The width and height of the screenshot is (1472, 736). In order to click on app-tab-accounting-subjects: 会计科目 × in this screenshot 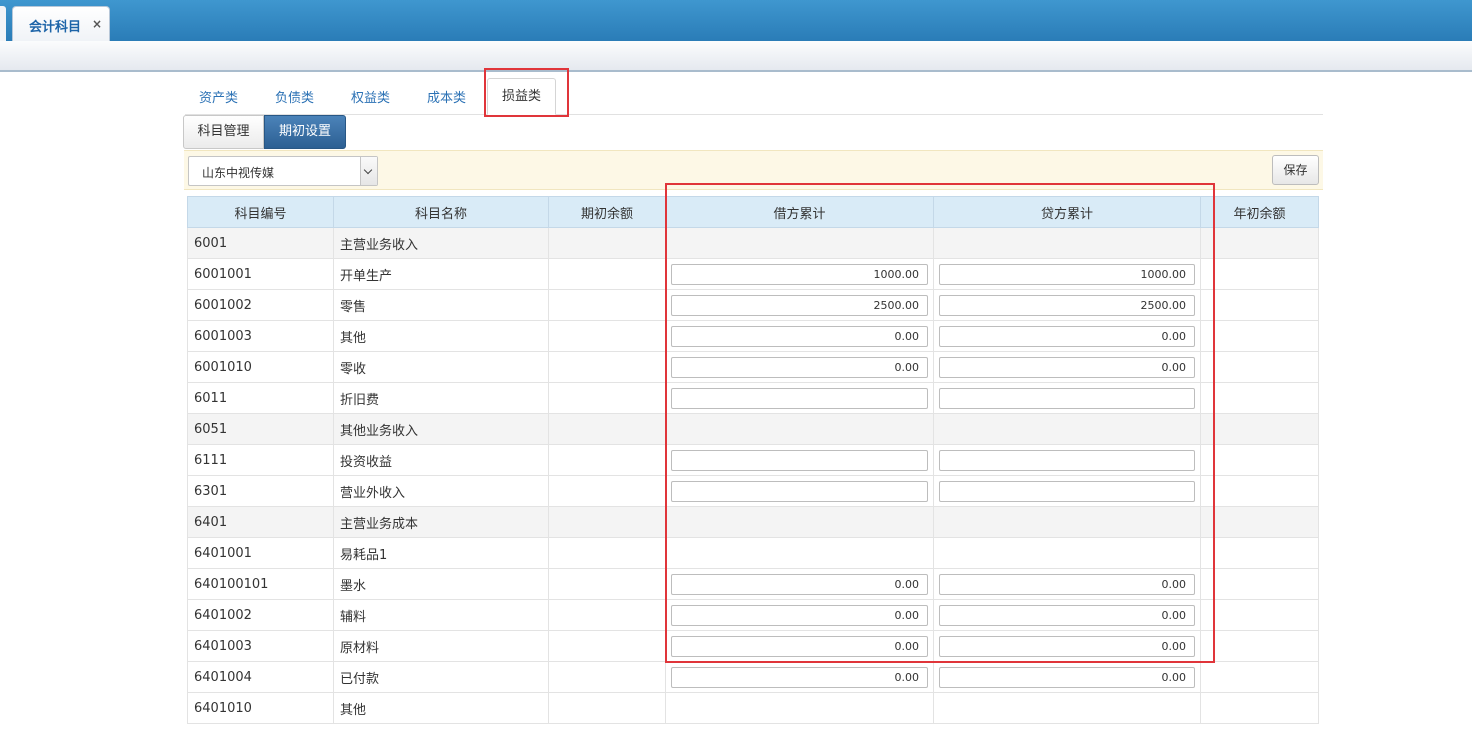, I will do `click(61, 23)`.